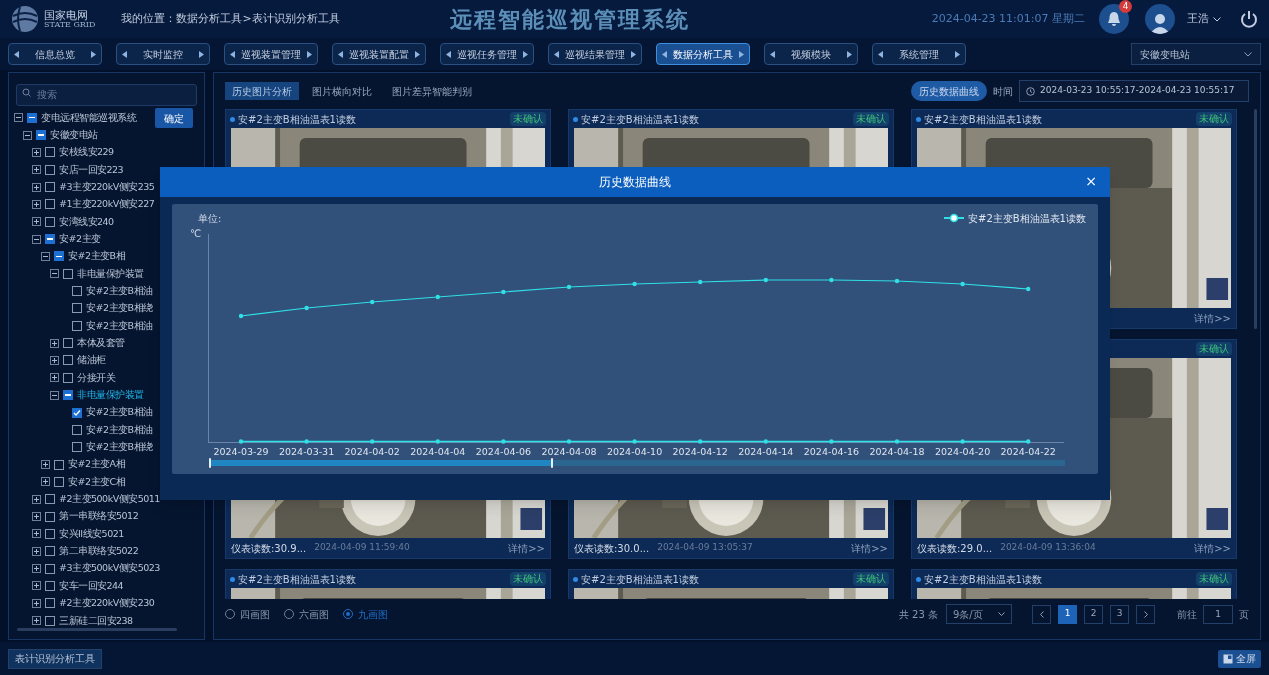  I want to click on axis-label: 2024-04-18, so click(897, 451).